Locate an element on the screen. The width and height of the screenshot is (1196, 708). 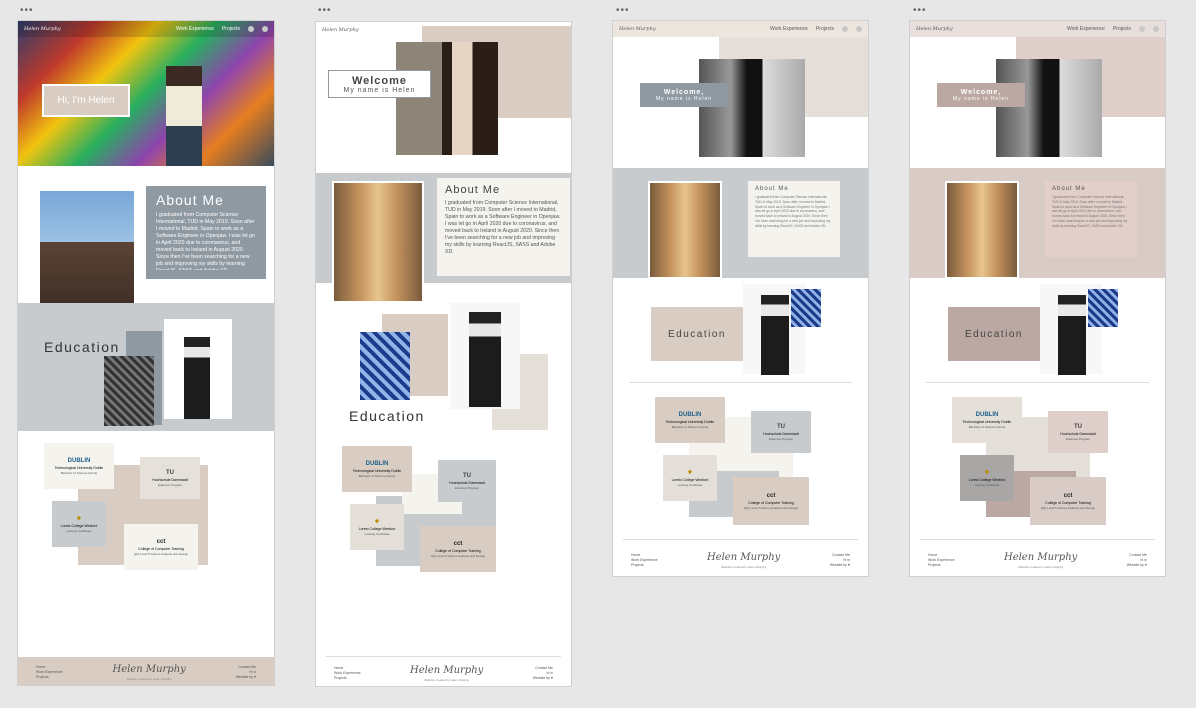
frame-4-dots: ••• is located at coordinates (920, 10).